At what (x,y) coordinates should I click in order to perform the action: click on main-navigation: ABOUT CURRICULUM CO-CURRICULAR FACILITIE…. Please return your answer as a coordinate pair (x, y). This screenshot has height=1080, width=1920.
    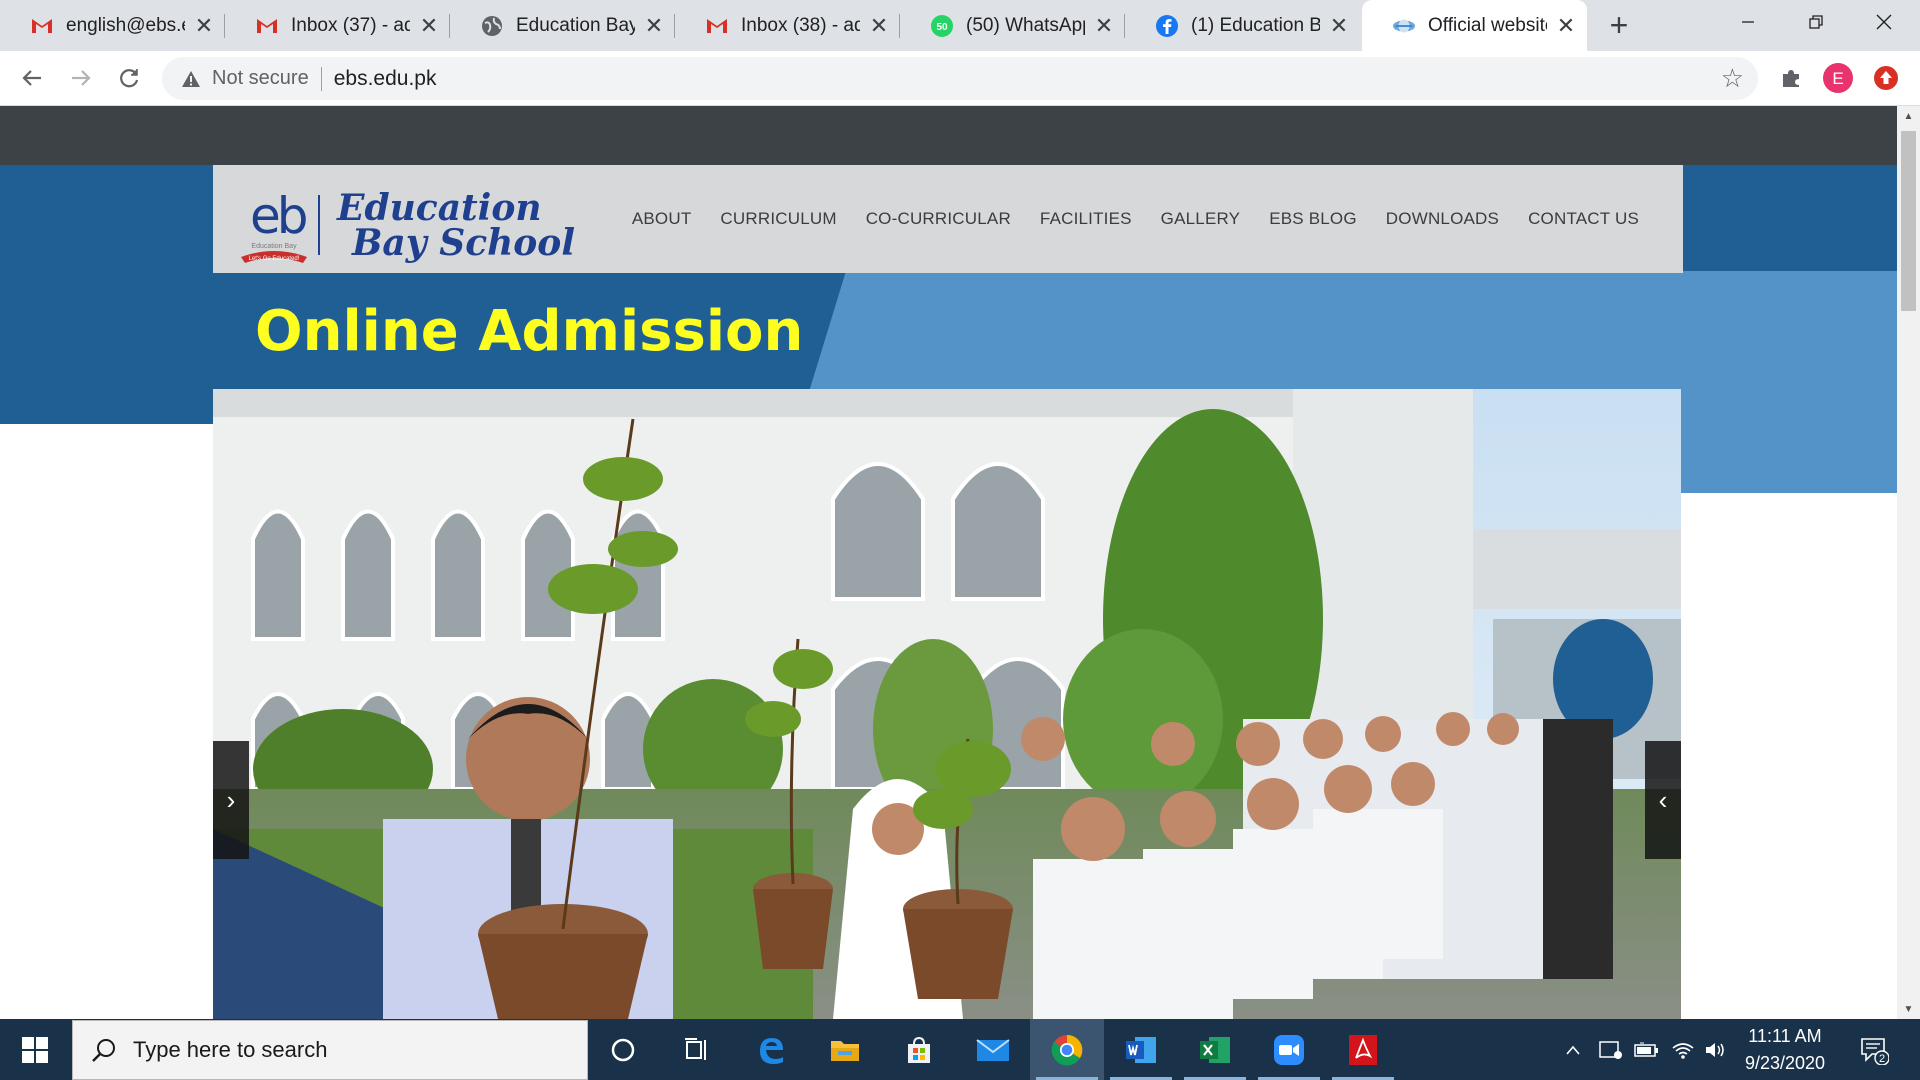
    Looking at the image, I should click on (1121, 219).